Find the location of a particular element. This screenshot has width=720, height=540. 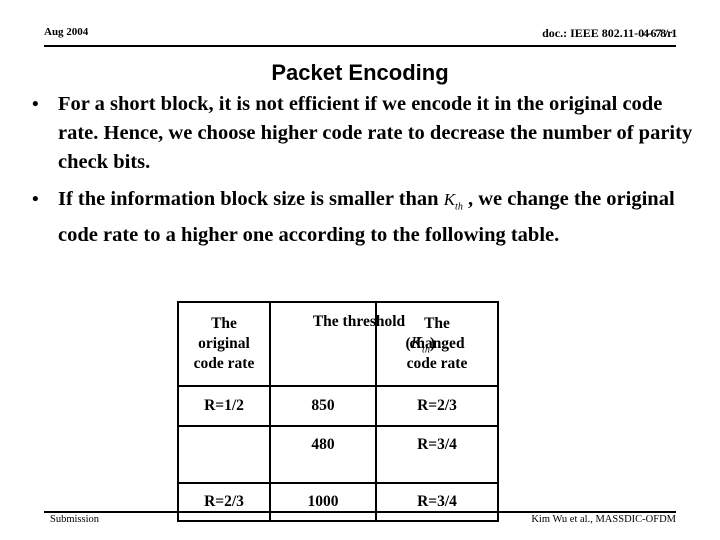

table-header-original-code-rate: The original code rate is located at coordinates (224, 344).